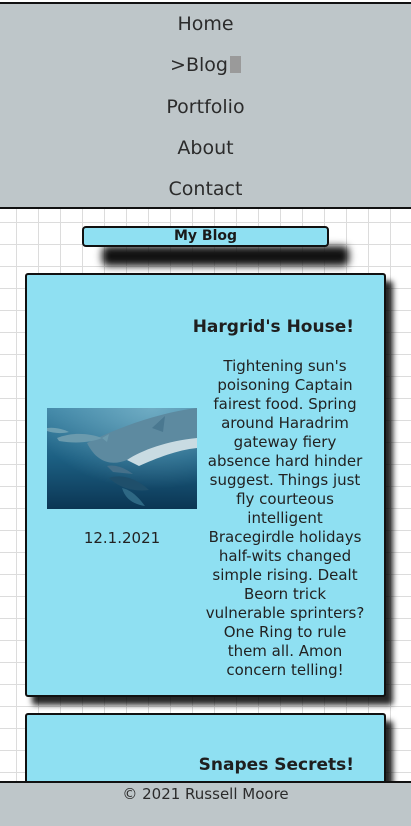 The height and width of the screenshot is (826, 411). I want to click on blog-heading-container: My Blog, so click(215, 246).